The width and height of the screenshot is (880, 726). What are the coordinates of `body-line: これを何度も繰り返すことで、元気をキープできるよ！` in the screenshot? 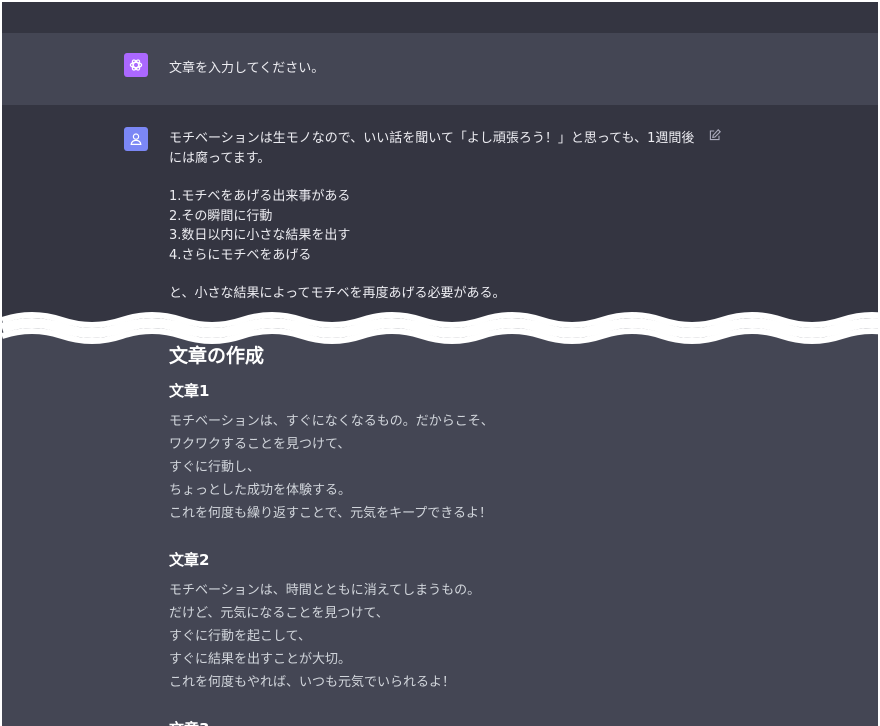 It's located at (331, 513).